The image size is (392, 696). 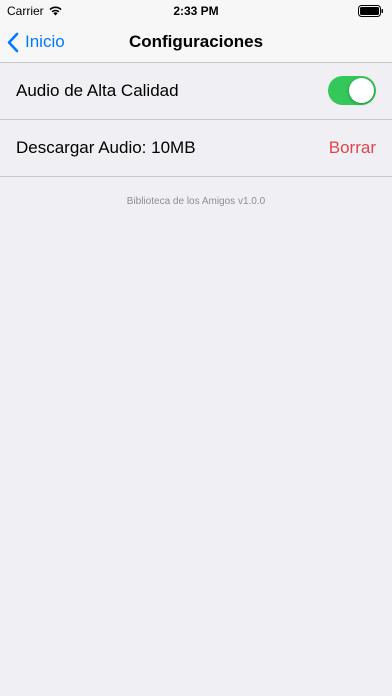 I want to click on downloaded-audio-label: Descargar Audio: 10MB, so click(x=106, y=147).